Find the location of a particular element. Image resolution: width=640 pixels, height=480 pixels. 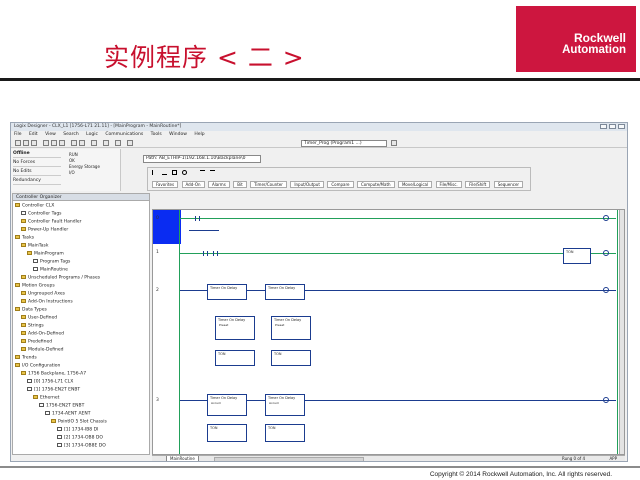

tree-item: 1756 Backplane, 1756-A7 is located at coordinates (53, 374).